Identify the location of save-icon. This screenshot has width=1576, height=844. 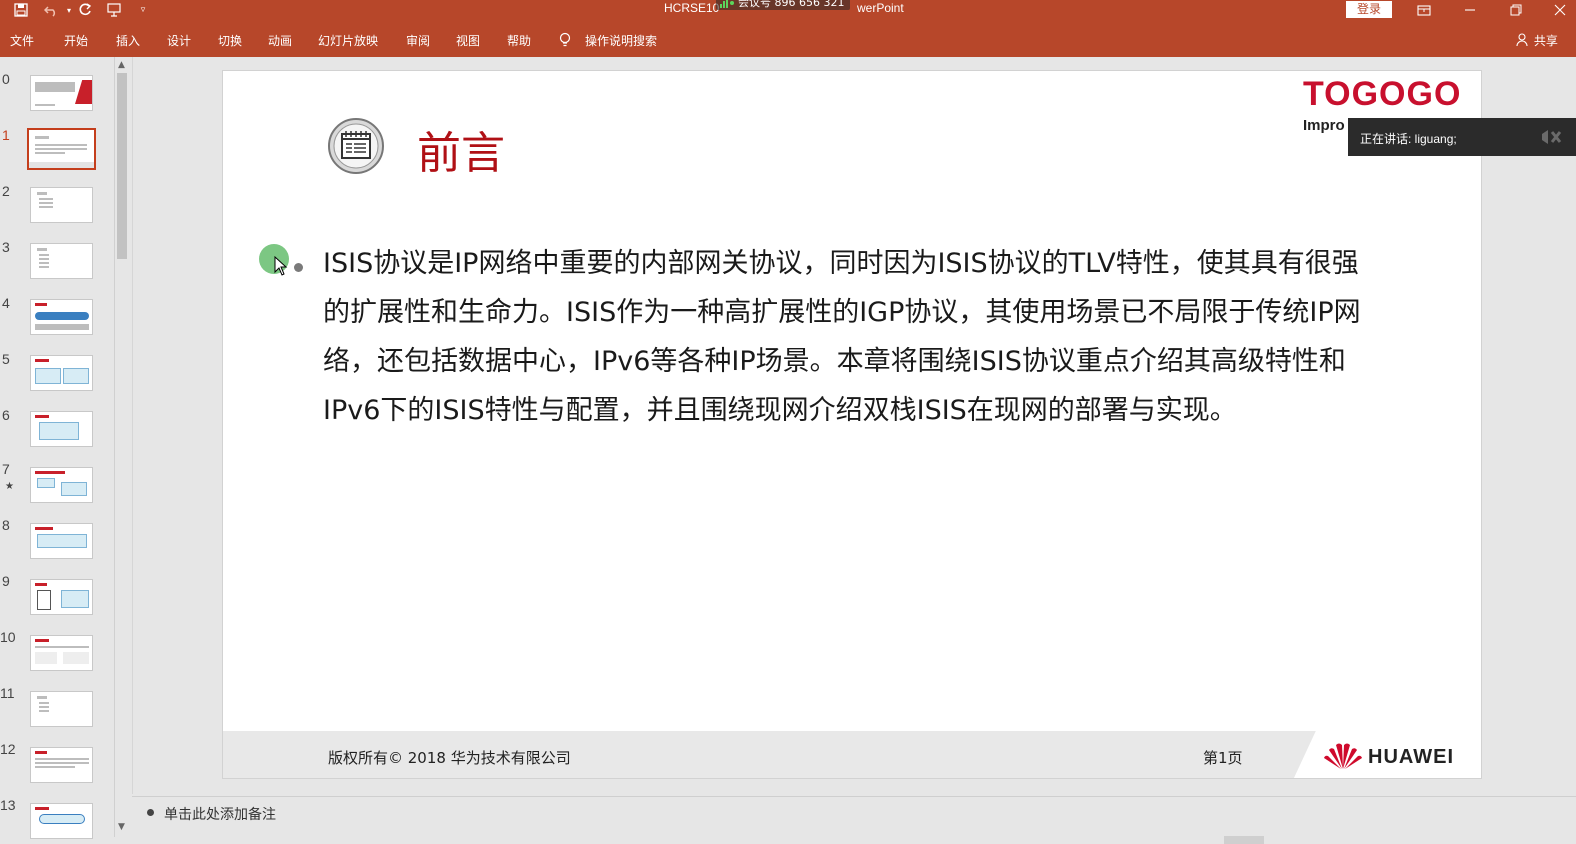
(21, 10).